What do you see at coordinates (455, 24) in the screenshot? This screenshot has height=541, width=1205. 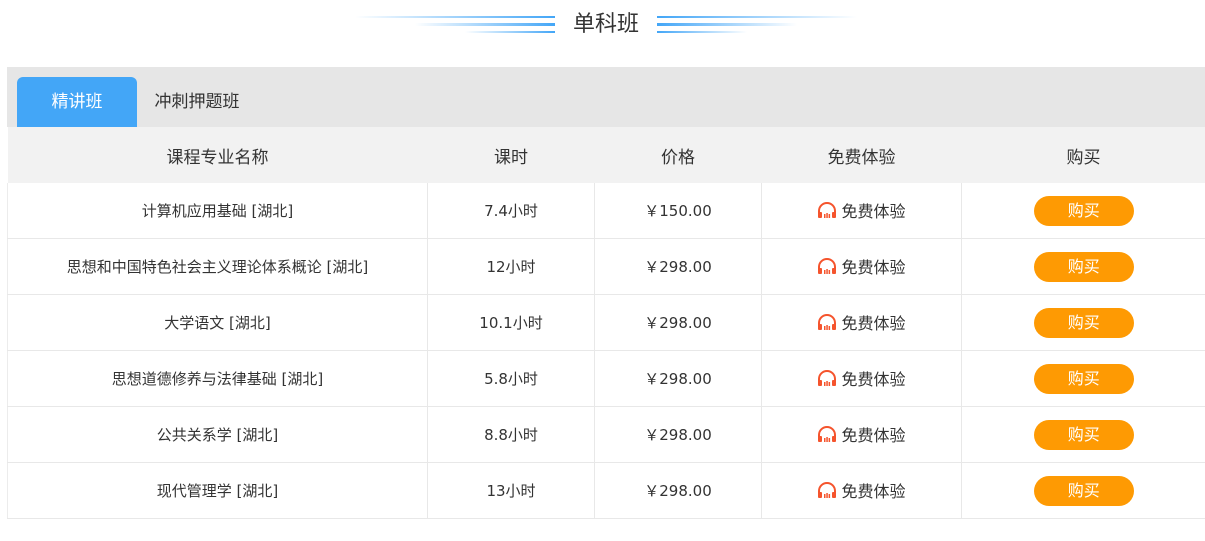 I see `decorative-lines-left` at bounding box center [455, 24].